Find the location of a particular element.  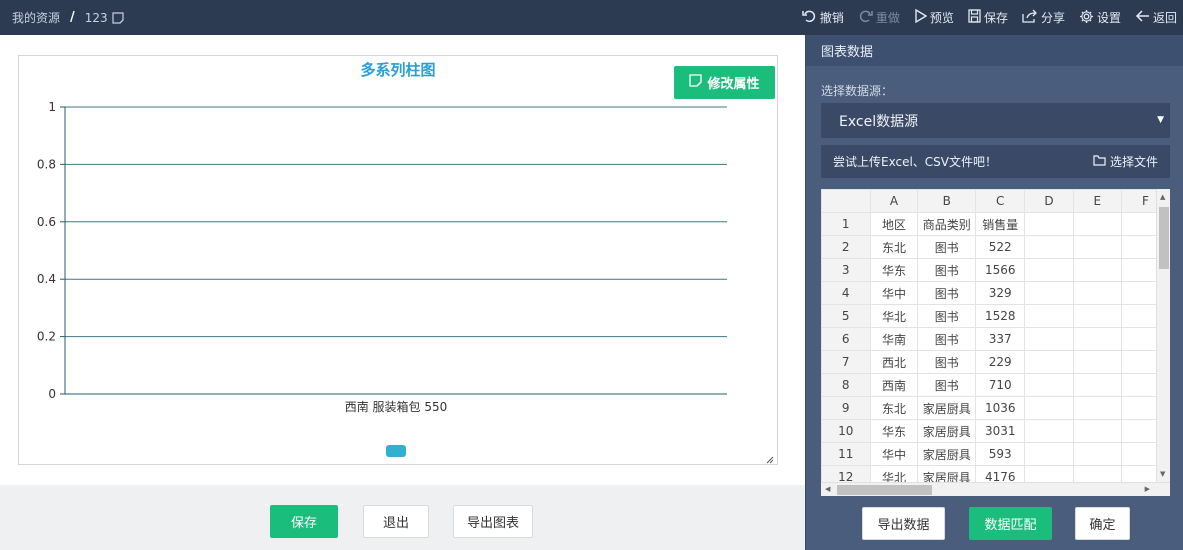

share-button: 分享 is located at coordinates (1043, 17).